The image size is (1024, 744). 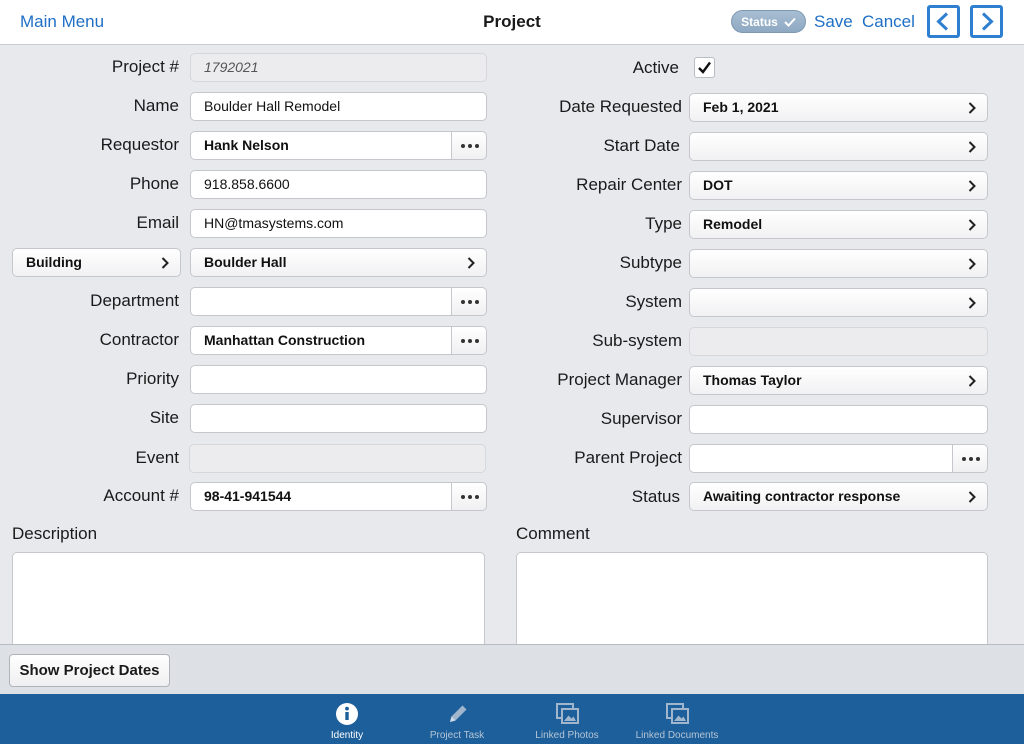 What do you see at coordinates (141, 495) in the screenshot?
I see `account-number-label: Account #` at bounding box center [141, 495].